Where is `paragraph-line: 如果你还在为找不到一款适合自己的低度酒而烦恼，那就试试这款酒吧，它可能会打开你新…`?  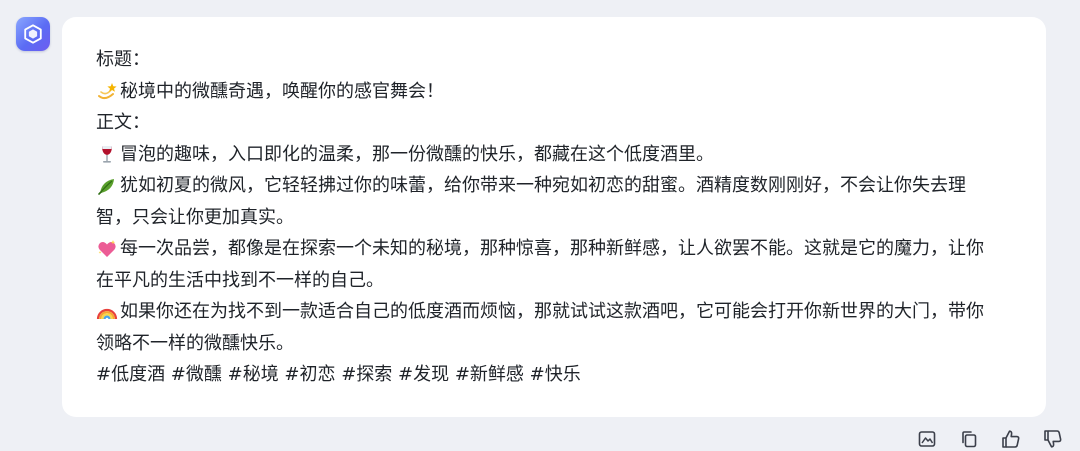 paragraph-line: 如果你还在为找不到一款适合自己的低度酒而烦恼，那就试试这款酒吧，它可能会打开你新… is located at coordinates (561, 312).